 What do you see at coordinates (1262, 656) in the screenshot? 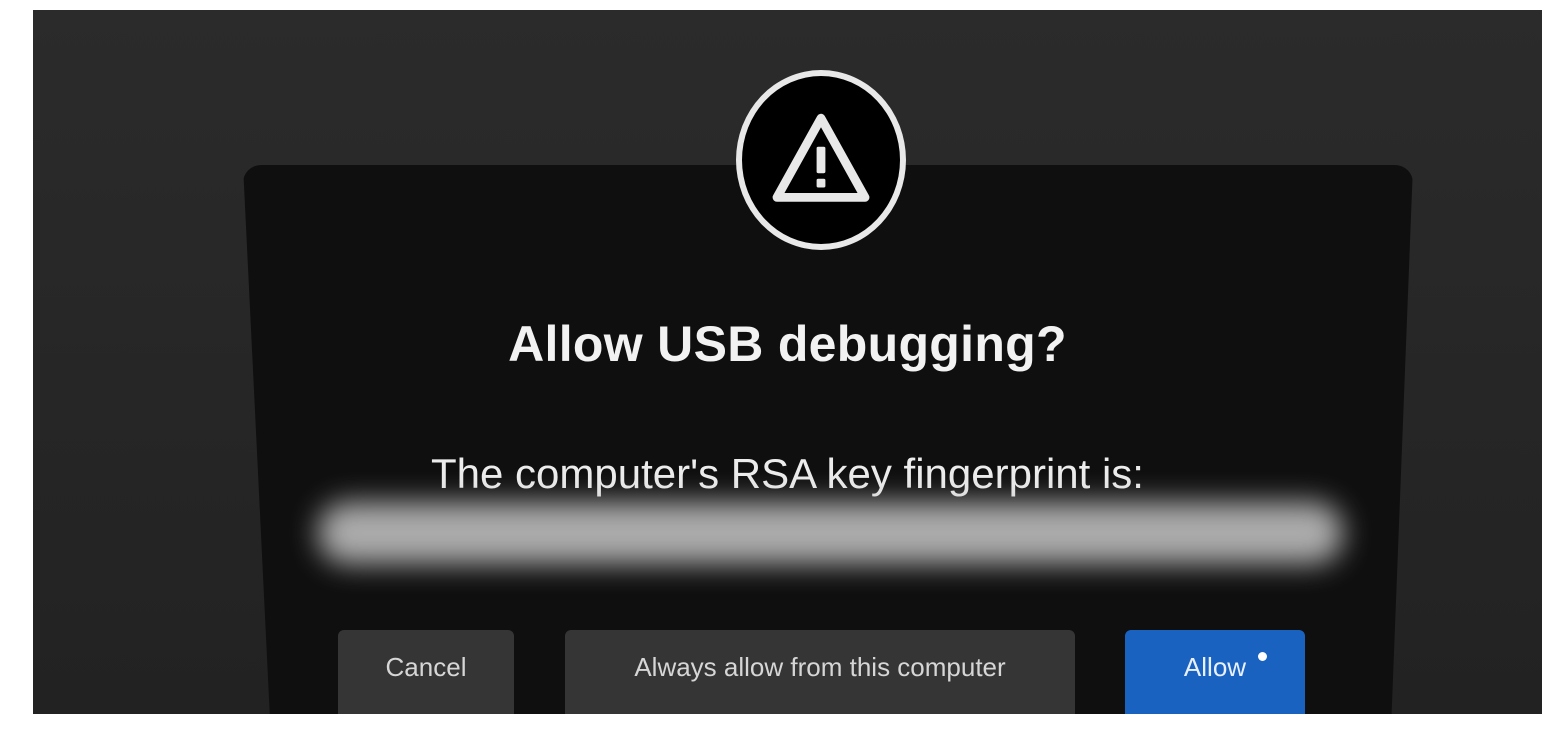
I see `focus-dot` at bounding box center [1262, 656].